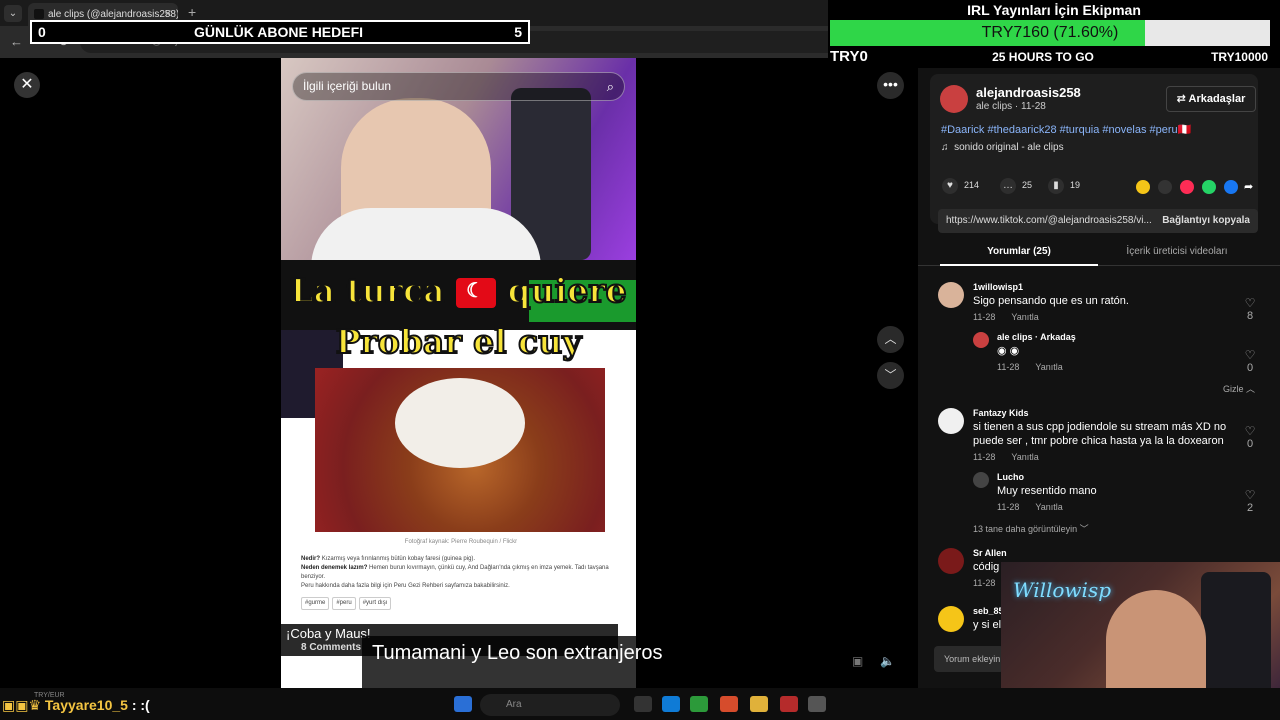 Image resolution: width=1280 pixels, height=720 pixels. Describe the element at coordinates (463, 704) in the screenshot. I see `start-menu-icon` at that location.